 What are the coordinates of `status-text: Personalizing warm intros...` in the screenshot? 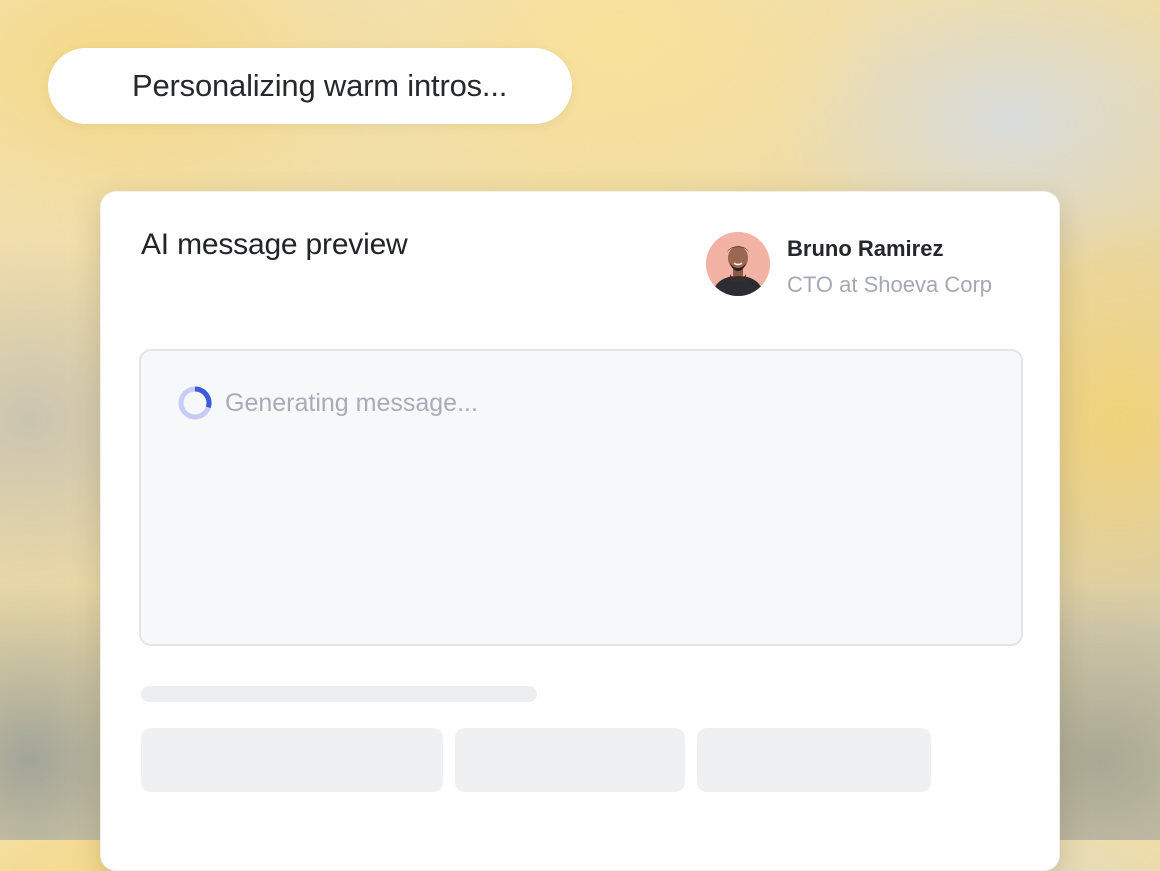 It's located at (320, 85).